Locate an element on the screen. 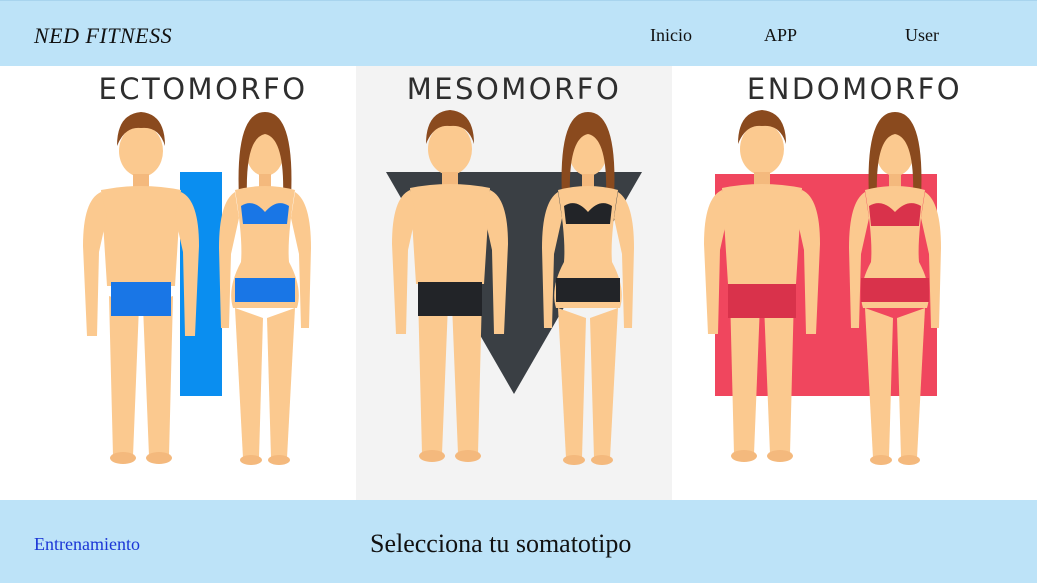 Image resolution: width=1037 pixels, height=583 pixels. nav-inicio: Inicio is located at coordinates (671, 35).